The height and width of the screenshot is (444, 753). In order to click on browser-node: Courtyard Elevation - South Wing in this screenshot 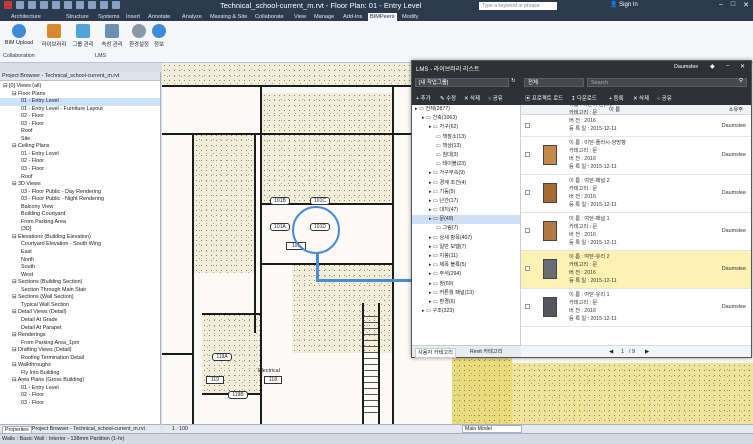, I will do `click(80, 245)`.